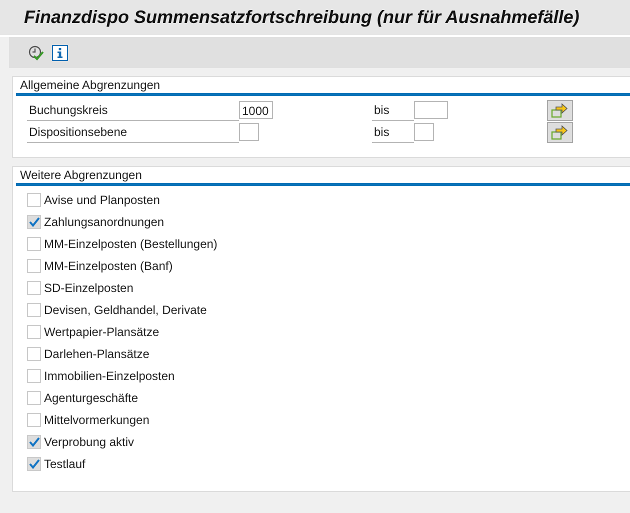  Describe the element at coordinates (65, 464) in the screenshot. I see `checkbox-label: Testlauf` at that location.